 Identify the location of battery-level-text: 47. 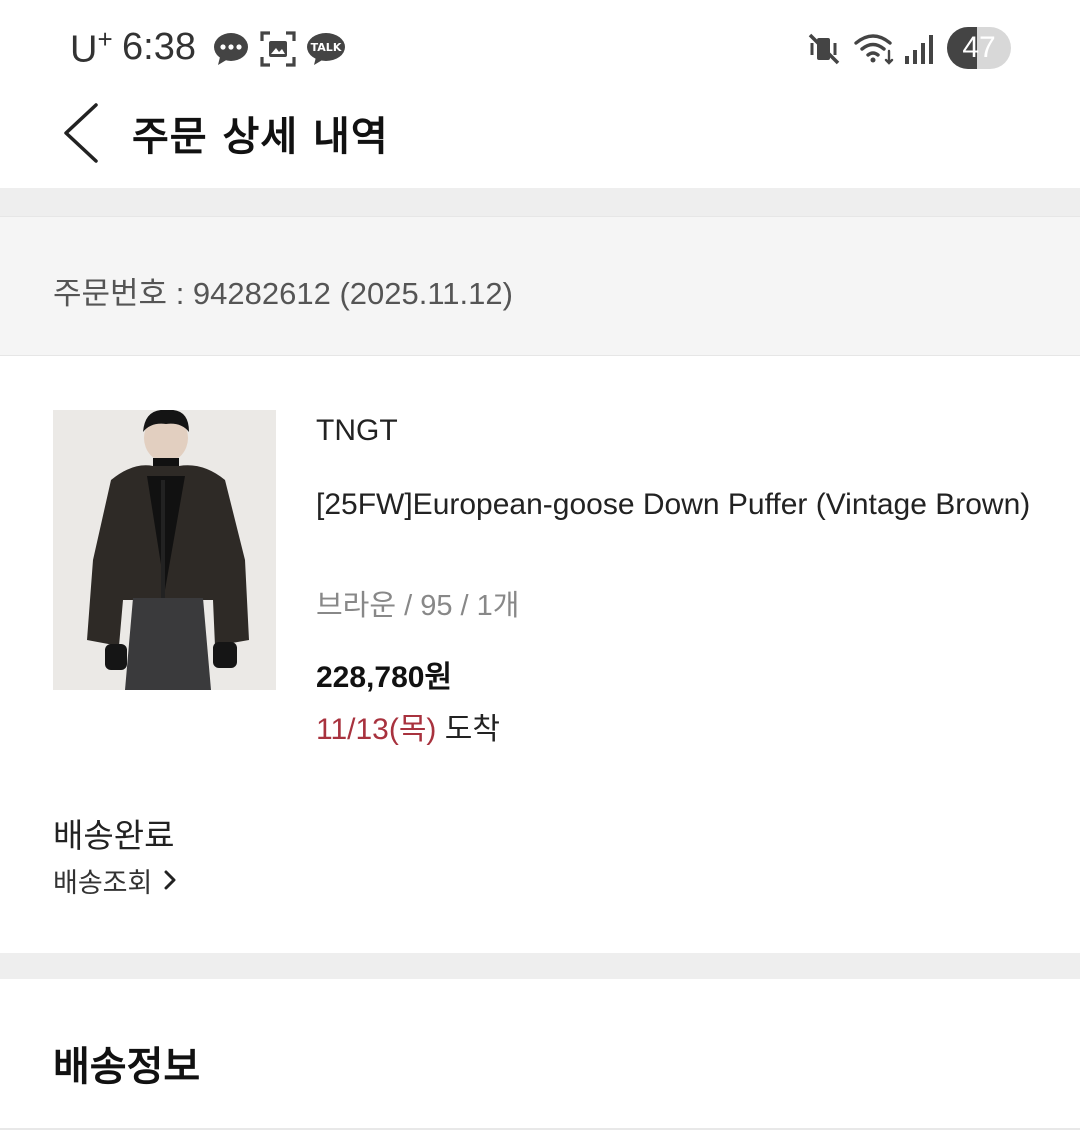
(979, 47).